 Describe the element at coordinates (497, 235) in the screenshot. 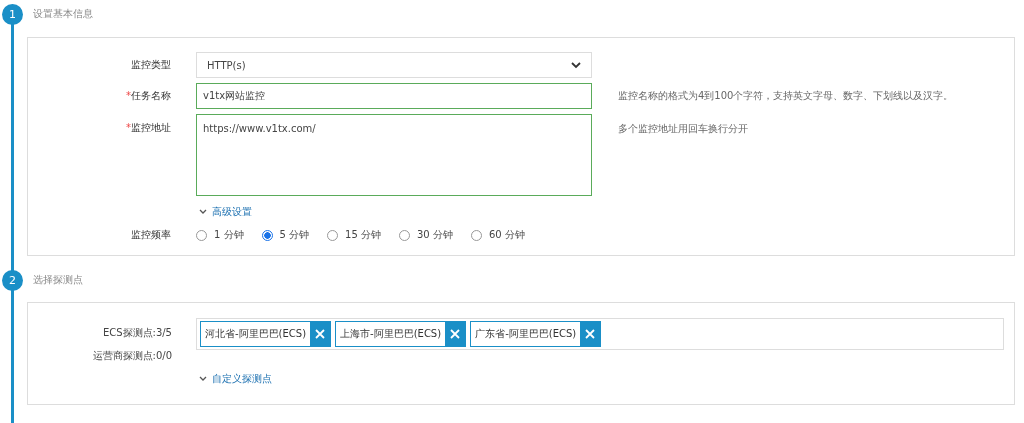

I see `frequency-radio: 60 分钟` at that location.